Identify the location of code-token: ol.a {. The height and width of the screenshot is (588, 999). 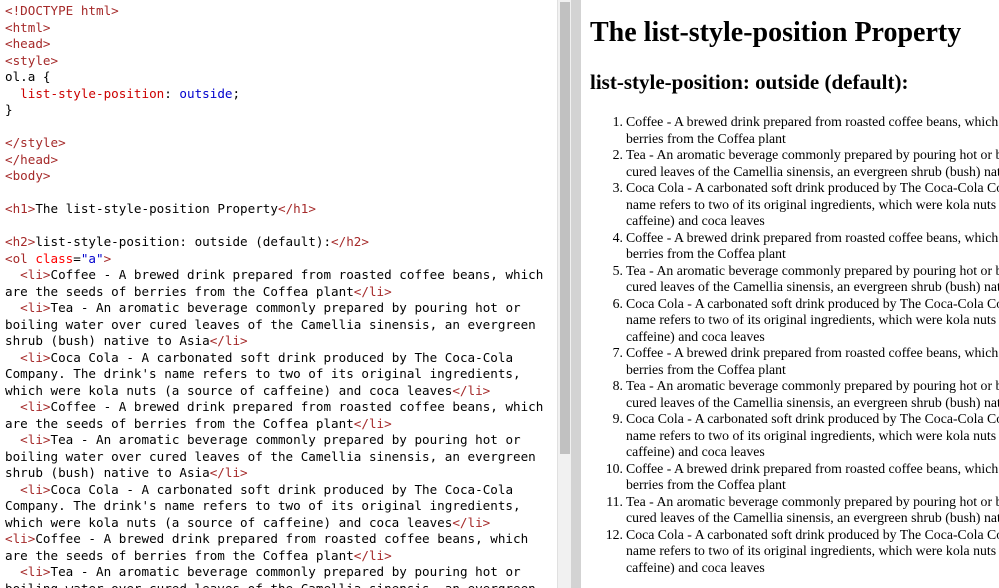
(28, 76).